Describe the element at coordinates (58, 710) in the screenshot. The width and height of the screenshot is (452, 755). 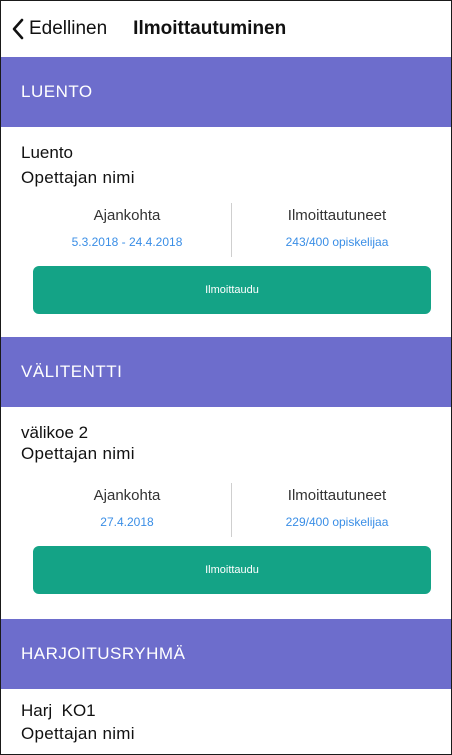
I see `course-name: Harj KO1` at that location.